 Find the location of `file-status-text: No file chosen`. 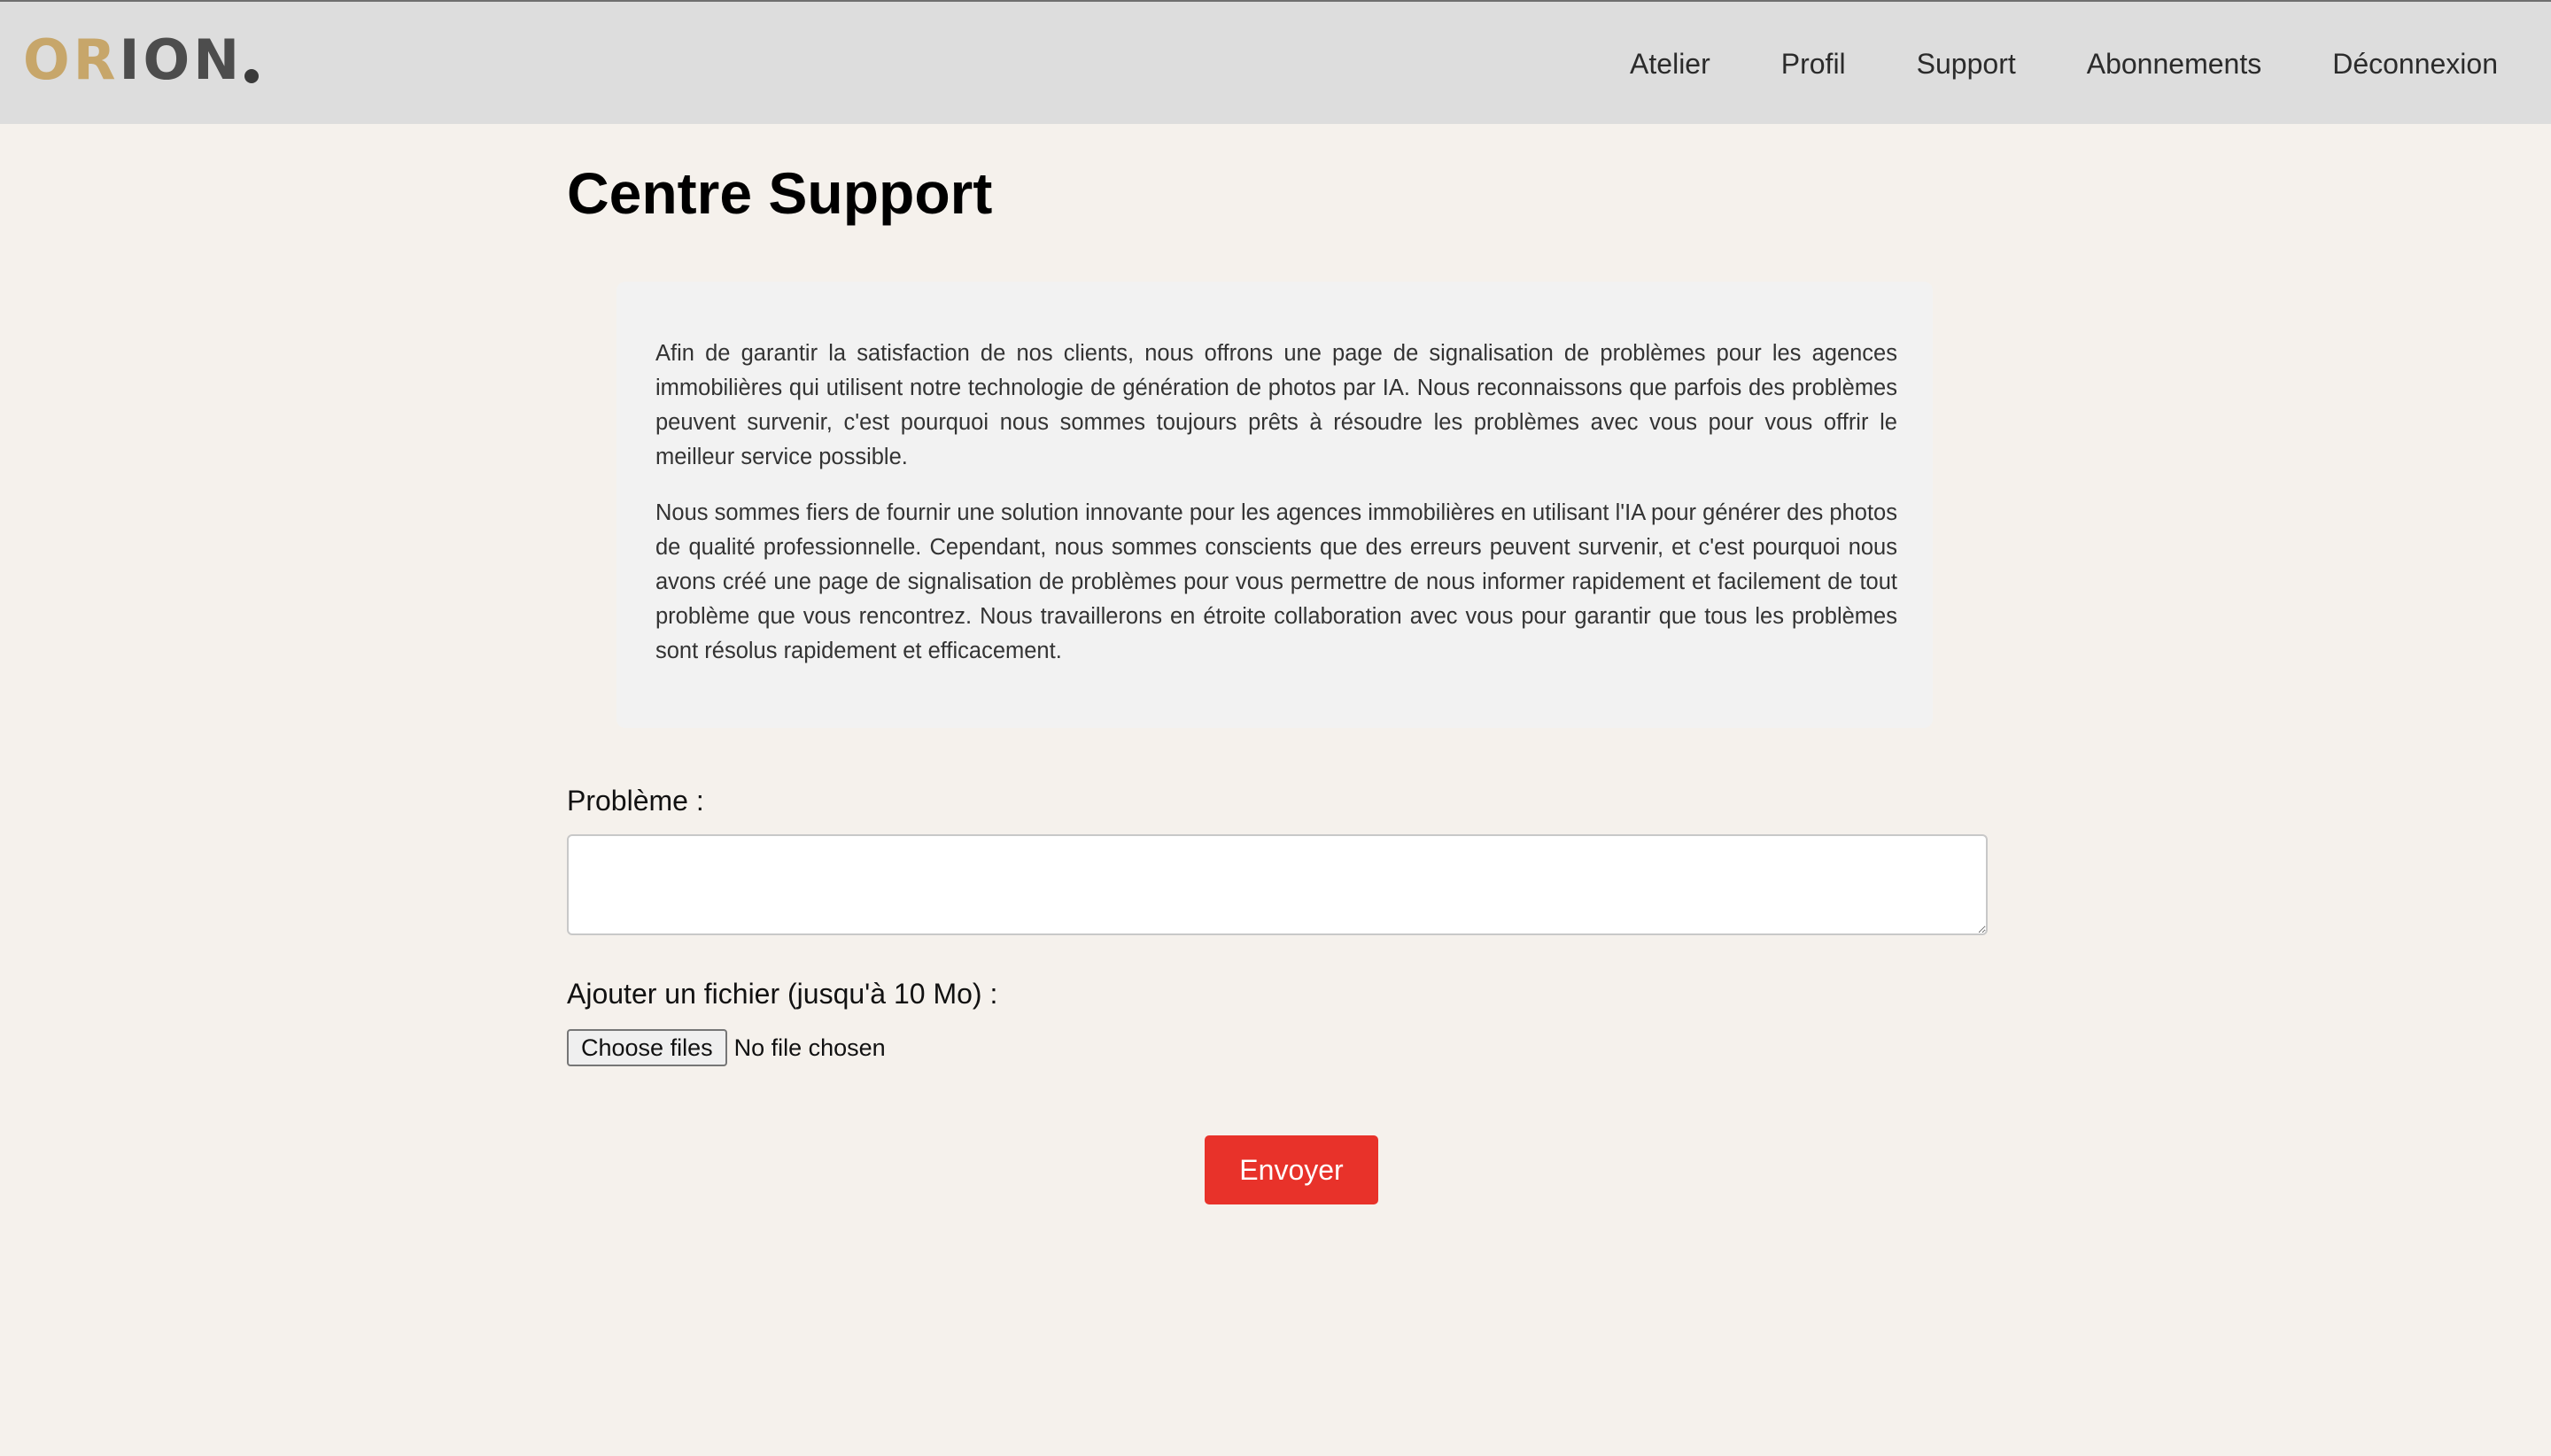

file-status-text: No file chosen is located at coordinates (809, 1047).